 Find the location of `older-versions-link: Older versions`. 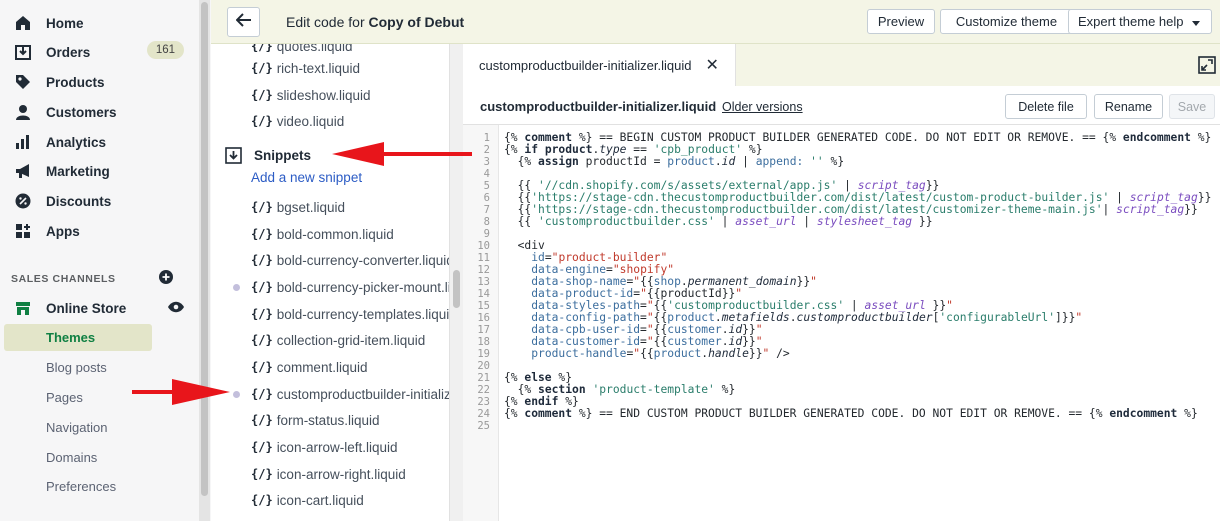

older-versions-link: Older versions is located at coordinates (762, 107).